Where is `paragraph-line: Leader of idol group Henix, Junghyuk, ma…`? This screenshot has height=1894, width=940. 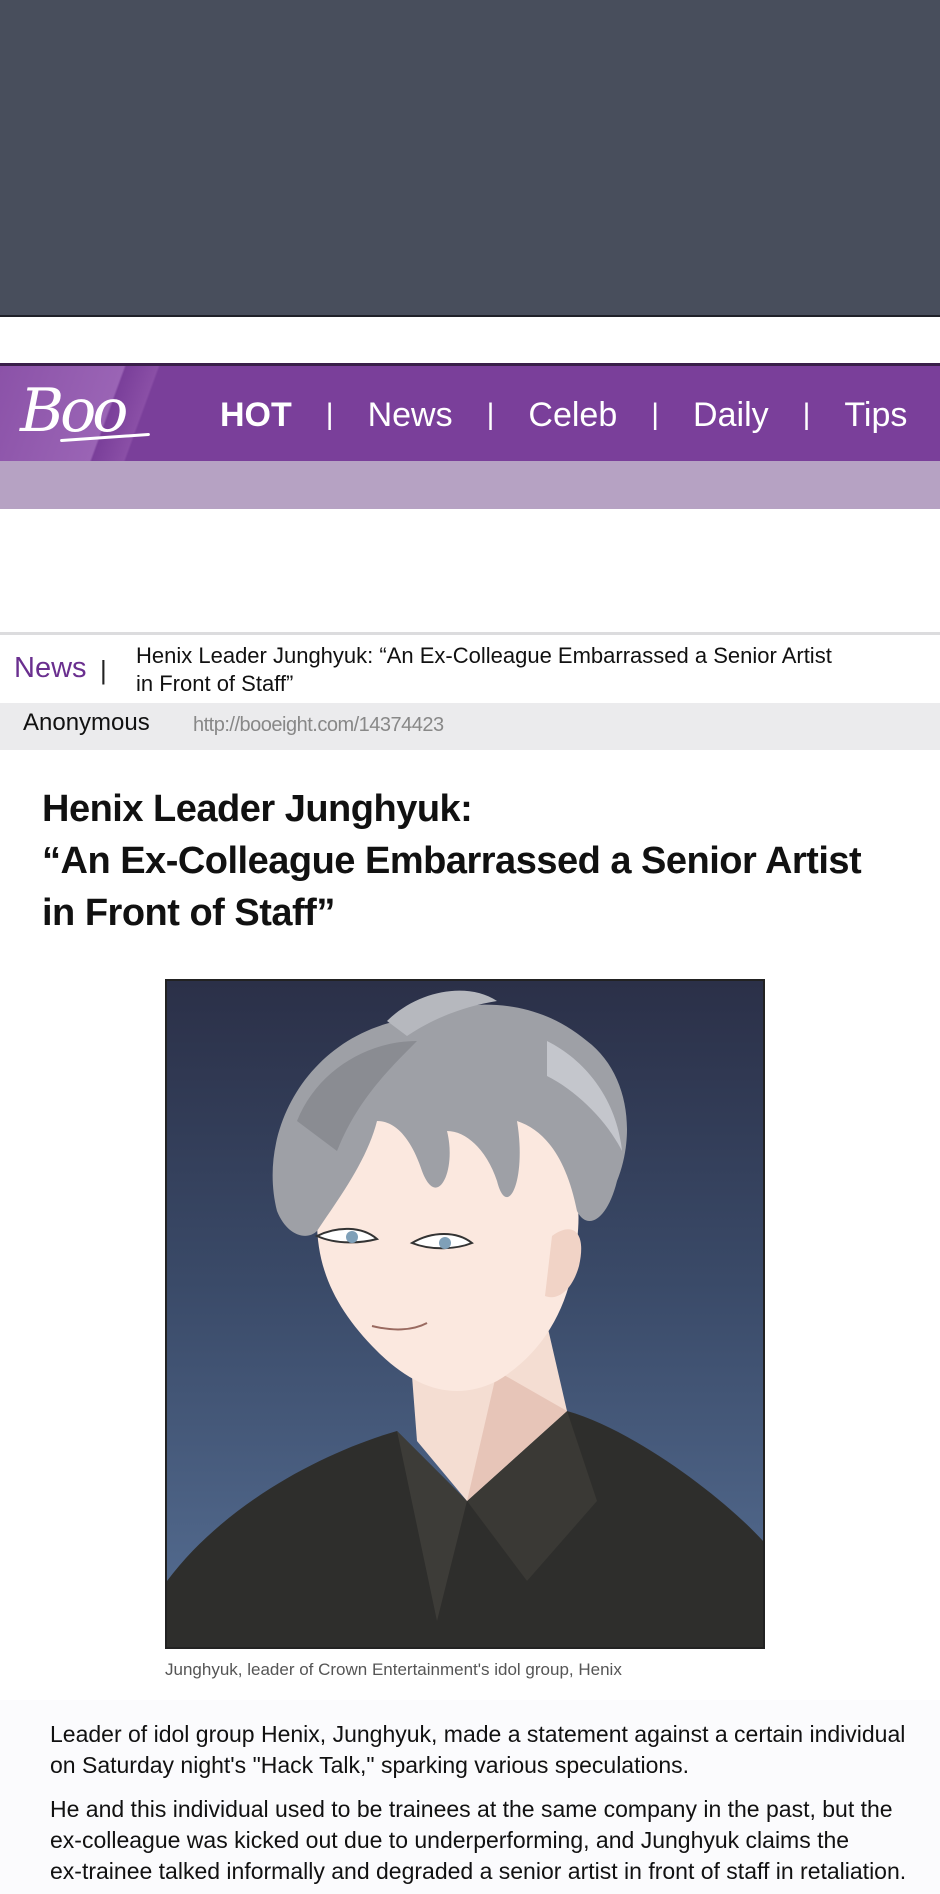 paragraph-line: Leader of idol group Henix, Junghyuk, ma… is located at coordinates (478, 1734).